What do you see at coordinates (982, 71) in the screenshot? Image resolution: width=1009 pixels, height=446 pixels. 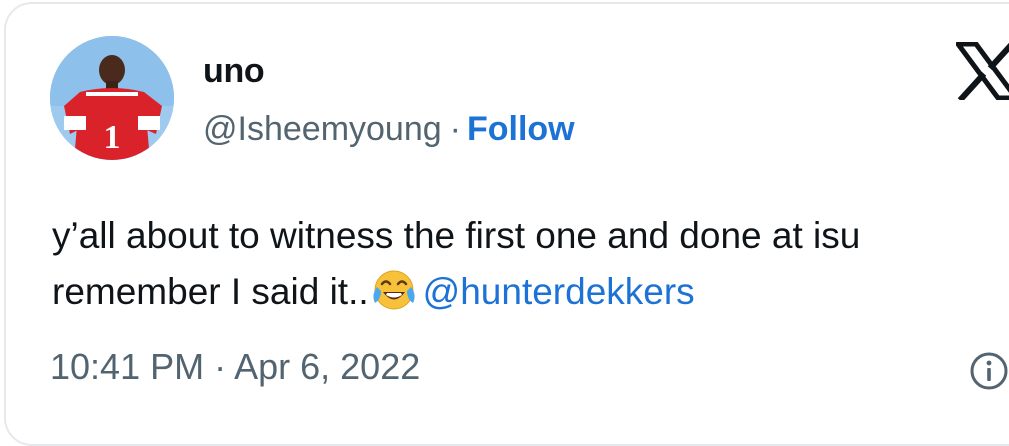 I see `x-logo-icon` at bounding box center [982, 71].